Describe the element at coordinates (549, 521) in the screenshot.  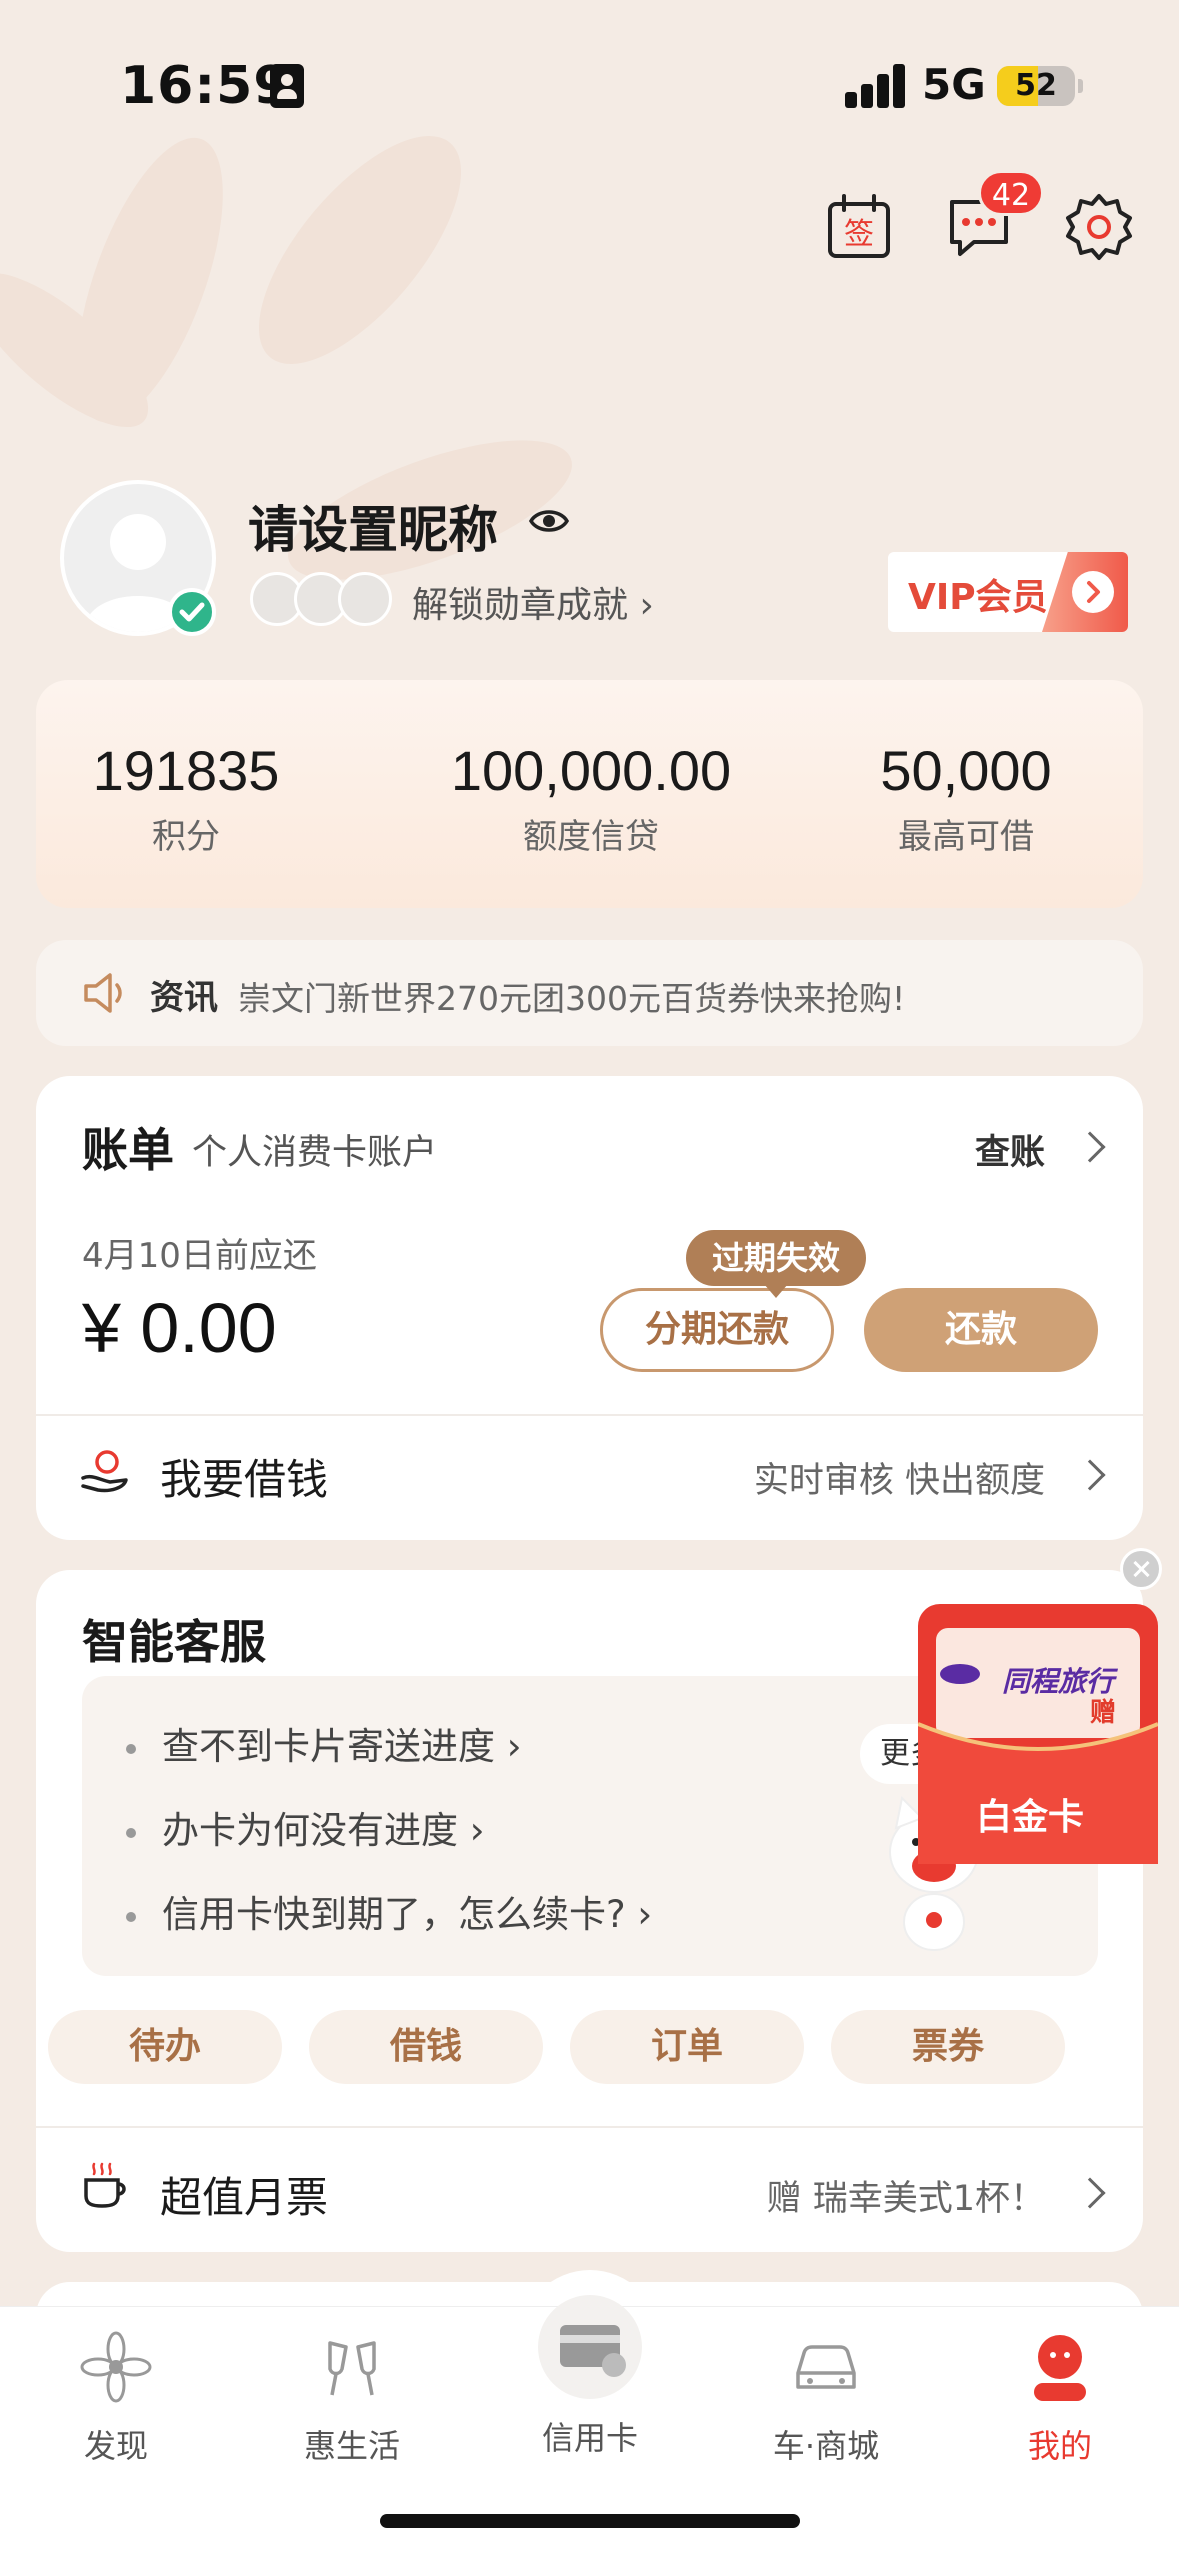
I see `eye-icon` at that location.